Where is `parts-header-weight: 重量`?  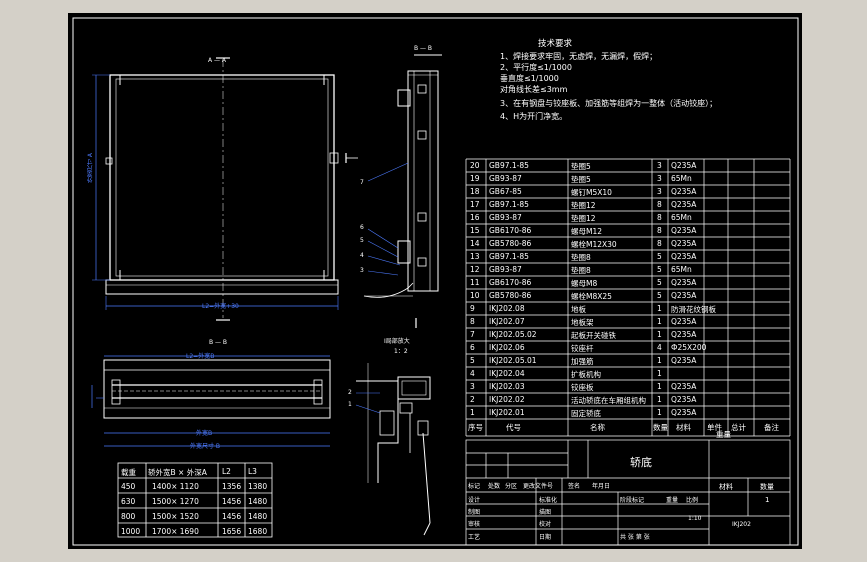 parts-header-weight: 重量 is located at coordinates (723, 434).